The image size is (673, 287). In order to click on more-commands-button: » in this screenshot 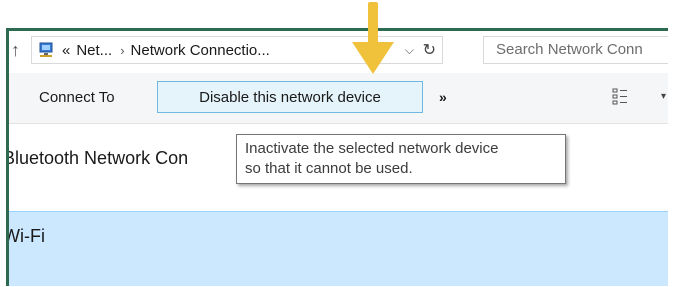, I will do `click(443, 97)`.